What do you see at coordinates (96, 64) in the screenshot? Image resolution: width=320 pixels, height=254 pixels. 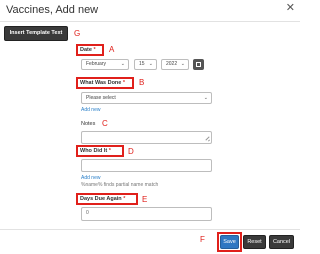 I see `date-month-value: February` at bounding box center [96, 64].